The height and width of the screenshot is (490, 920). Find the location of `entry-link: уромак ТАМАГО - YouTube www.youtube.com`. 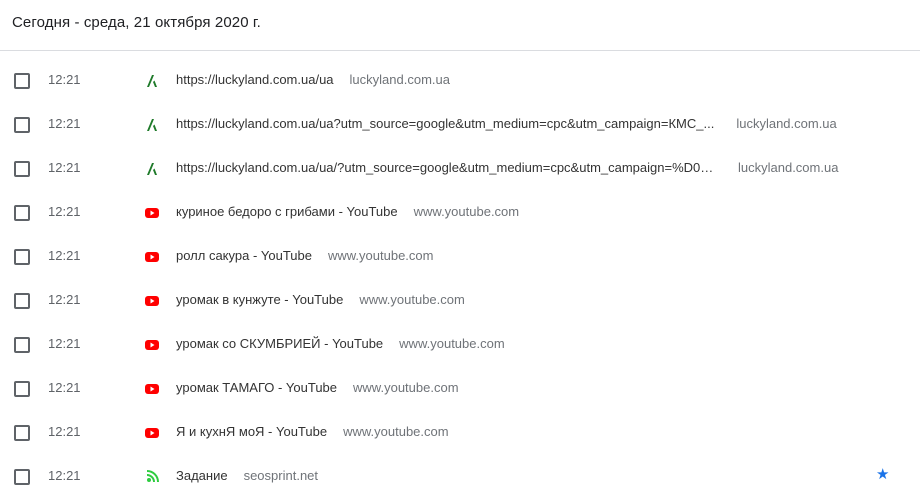

entry-link: уромак ТАМАГО - YouTube www.youtube.com is located at coordinates (518, 387).